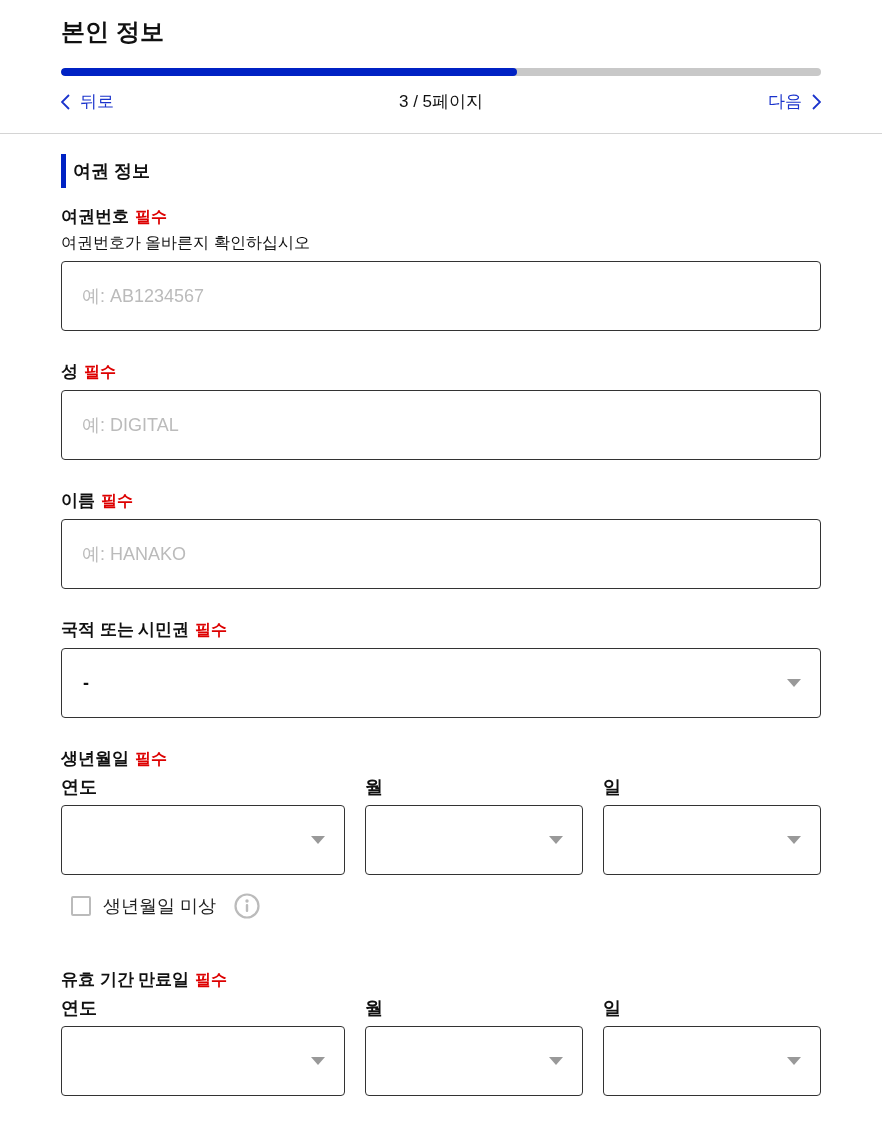 The image size is (882, 1128). I want to click on field-label: 국적 또는 시민권, so click(125, 630).